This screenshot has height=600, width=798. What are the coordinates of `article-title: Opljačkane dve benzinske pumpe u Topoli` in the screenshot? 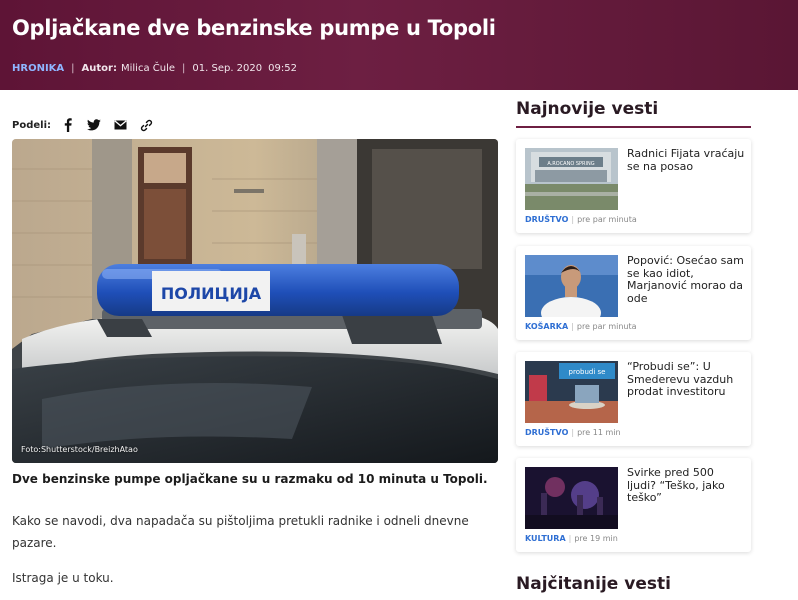 It's located at (254, 28).